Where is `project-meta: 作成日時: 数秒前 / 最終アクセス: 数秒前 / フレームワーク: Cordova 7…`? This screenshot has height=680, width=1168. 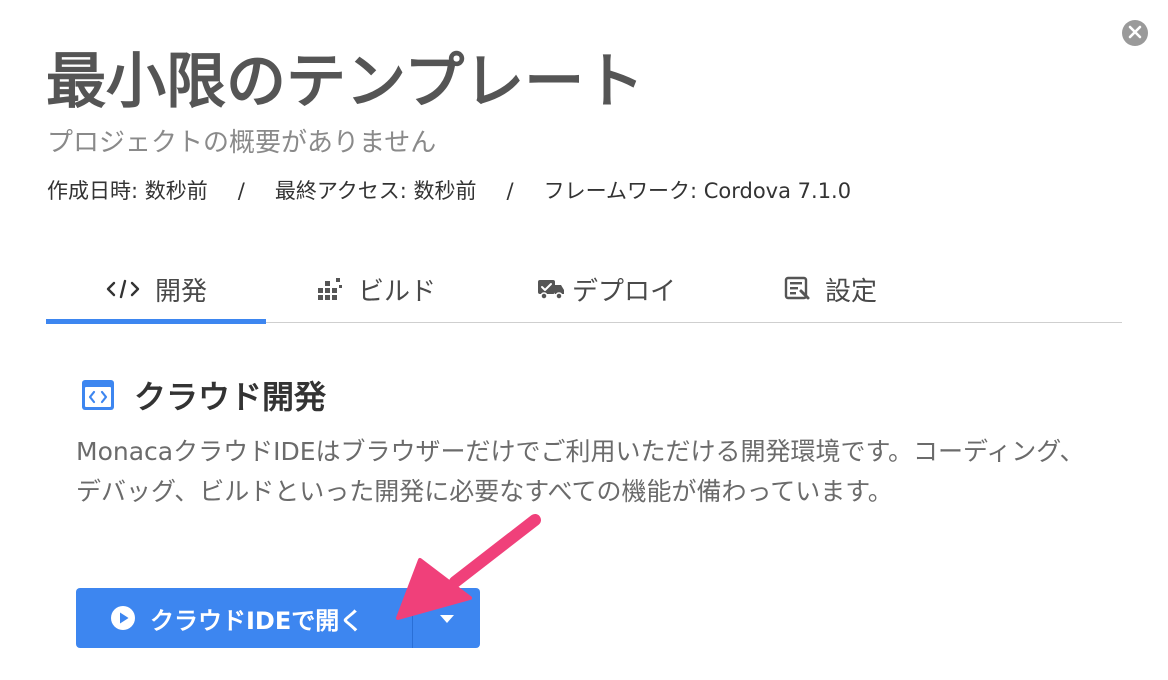
project-meta: 作成日時: 数秒前 / 最終アクセス: 数秒前 / フレームワーク: Cordova 7… is located at coordinates (449, 191).